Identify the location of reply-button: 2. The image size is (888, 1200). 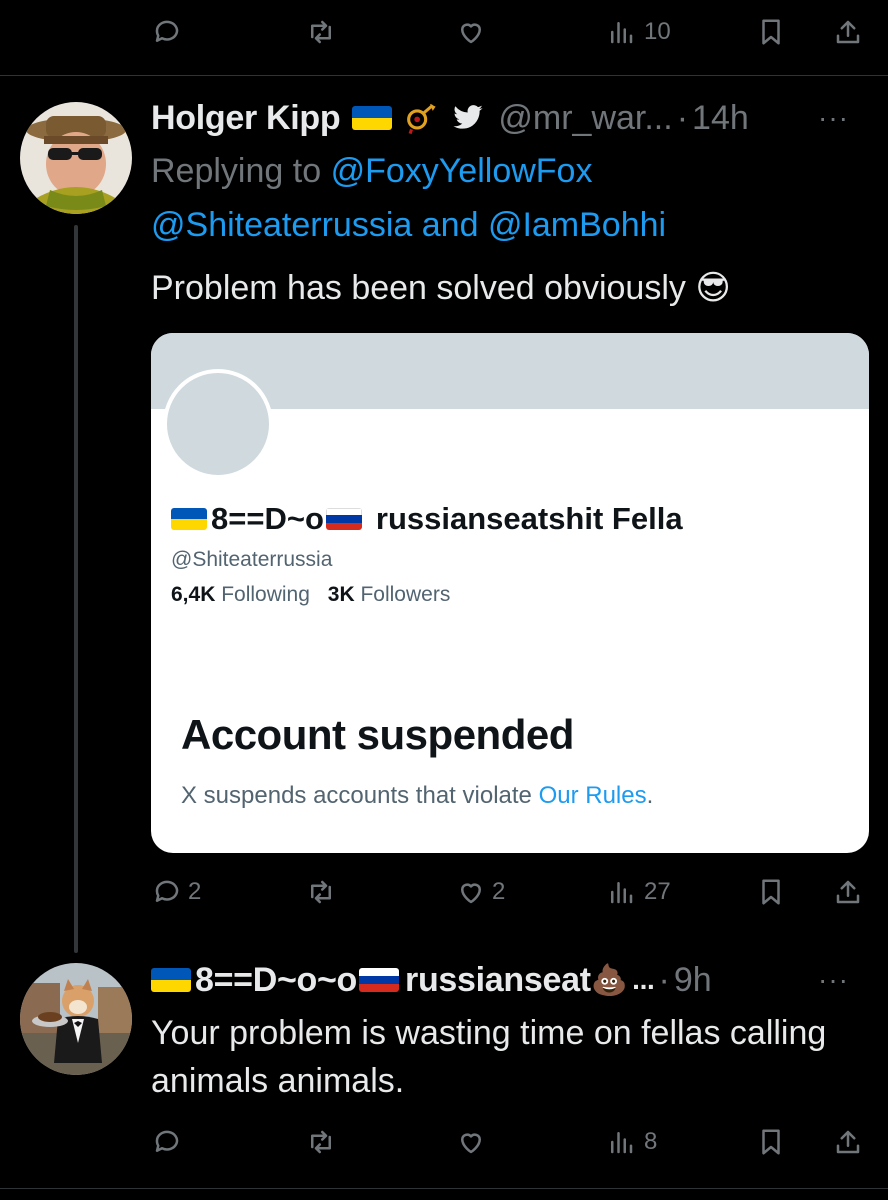
(176, 892).